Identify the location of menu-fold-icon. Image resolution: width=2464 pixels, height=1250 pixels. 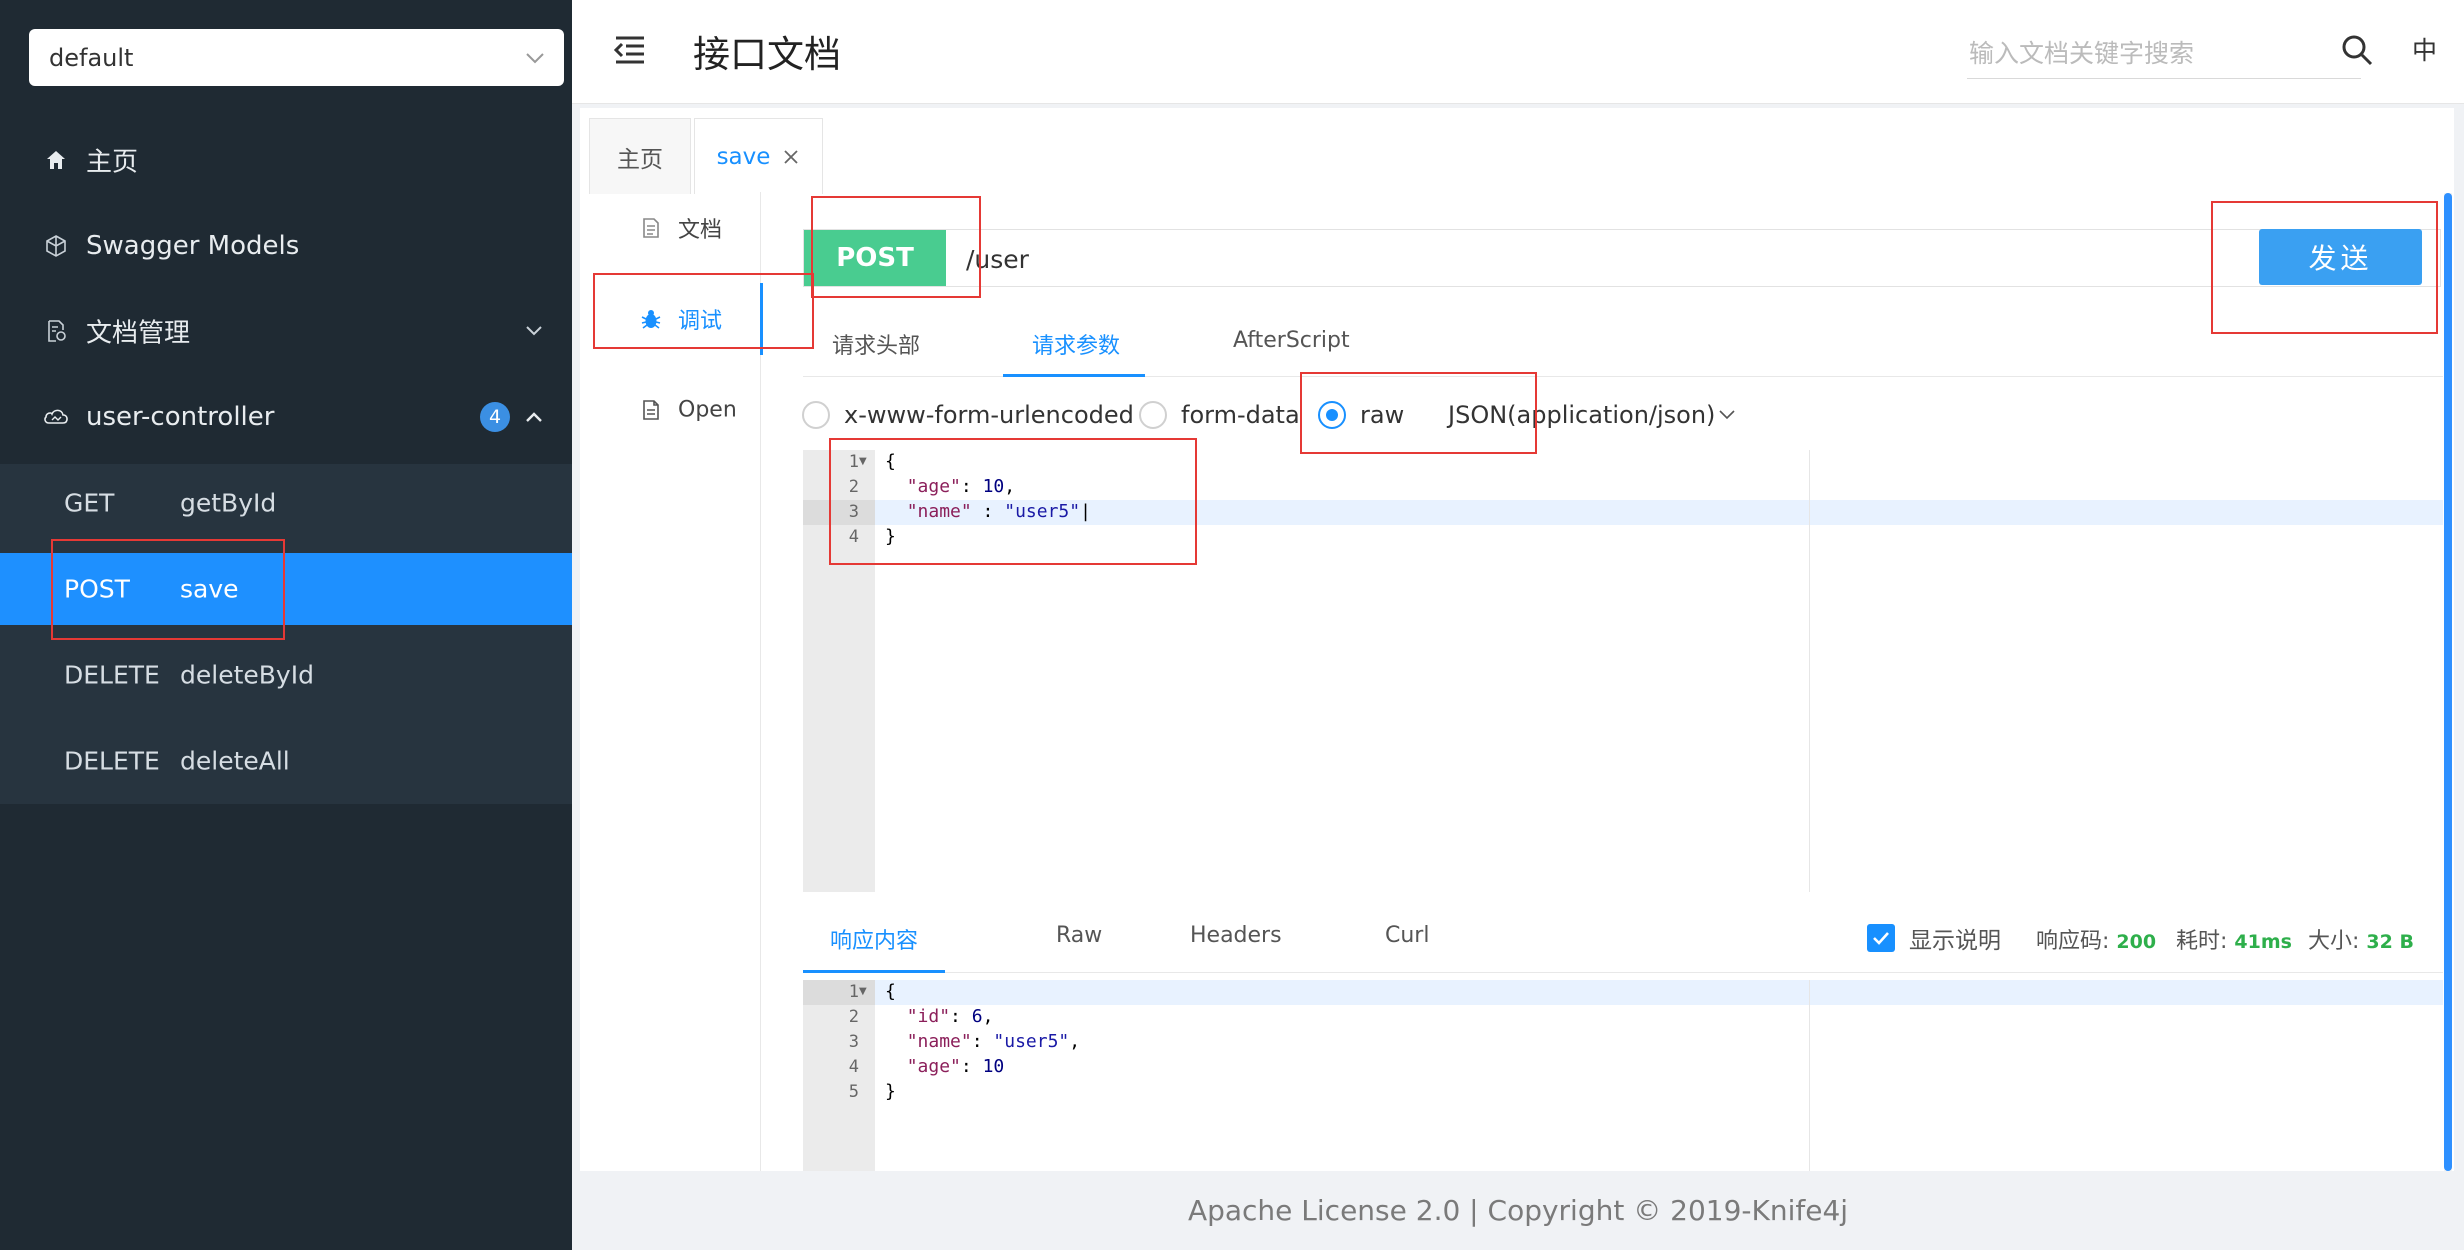
(630, 50).